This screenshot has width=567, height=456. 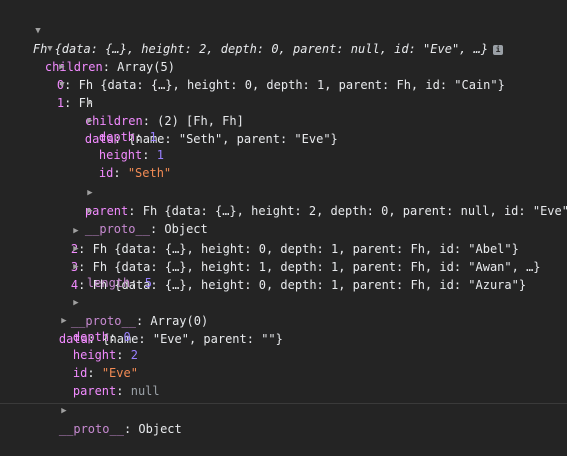 I want to click on root-height-row: height: 2, so click(x=105, y=355).